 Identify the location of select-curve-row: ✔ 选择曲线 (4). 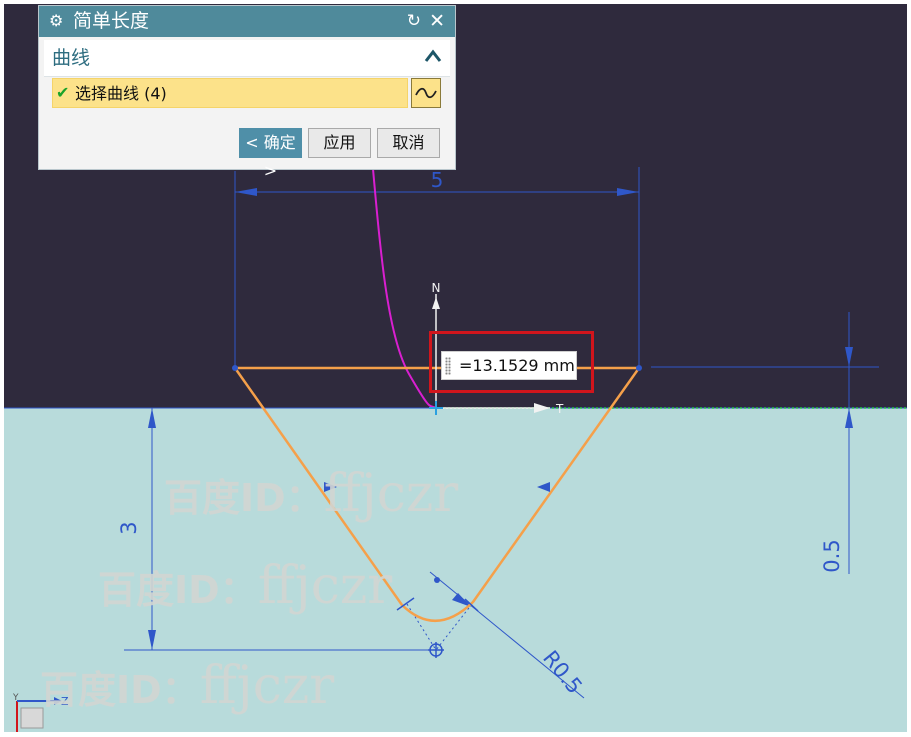
(230, 93).